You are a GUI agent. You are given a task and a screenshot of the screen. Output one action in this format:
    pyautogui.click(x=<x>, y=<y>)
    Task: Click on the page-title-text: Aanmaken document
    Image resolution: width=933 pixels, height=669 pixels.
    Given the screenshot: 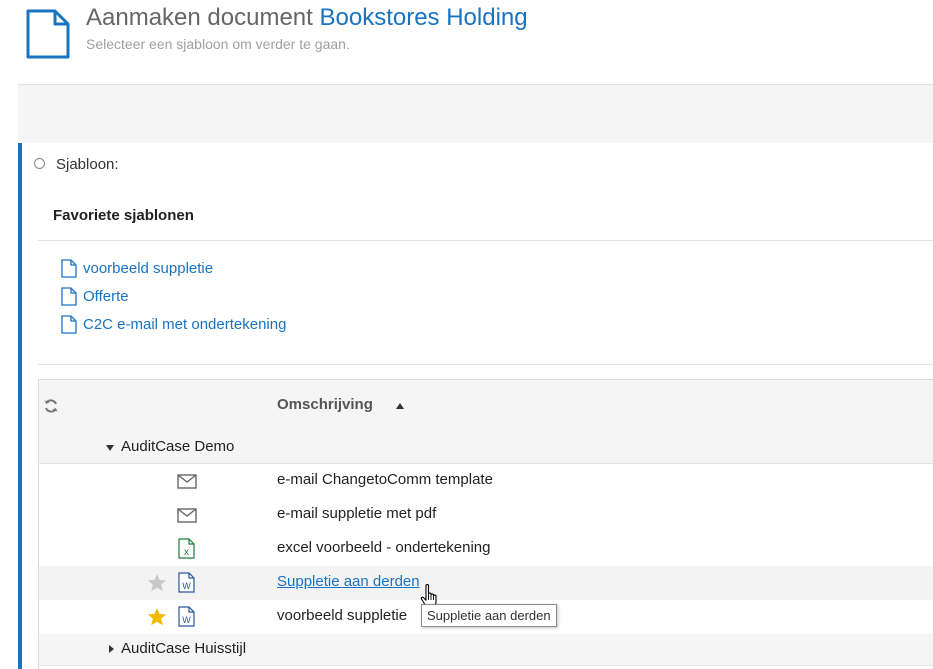 What is the action you would take?
    pyautogui.click(x=199, y=17)
    